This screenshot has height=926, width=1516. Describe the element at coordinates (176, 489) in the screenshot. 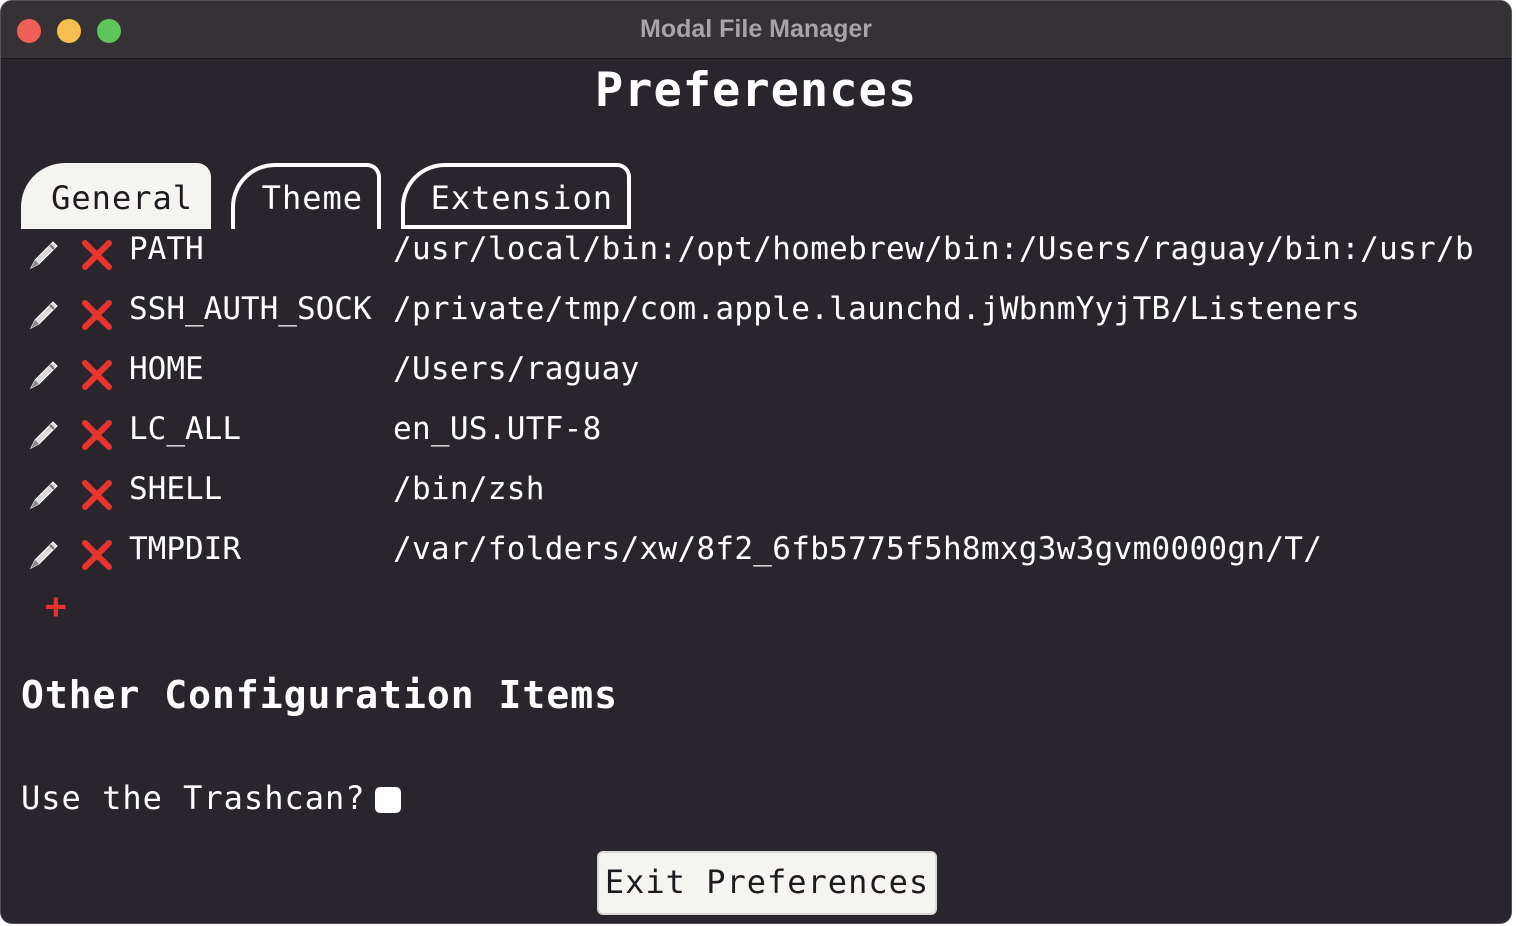

I see `env-key: SHELL` at that location.